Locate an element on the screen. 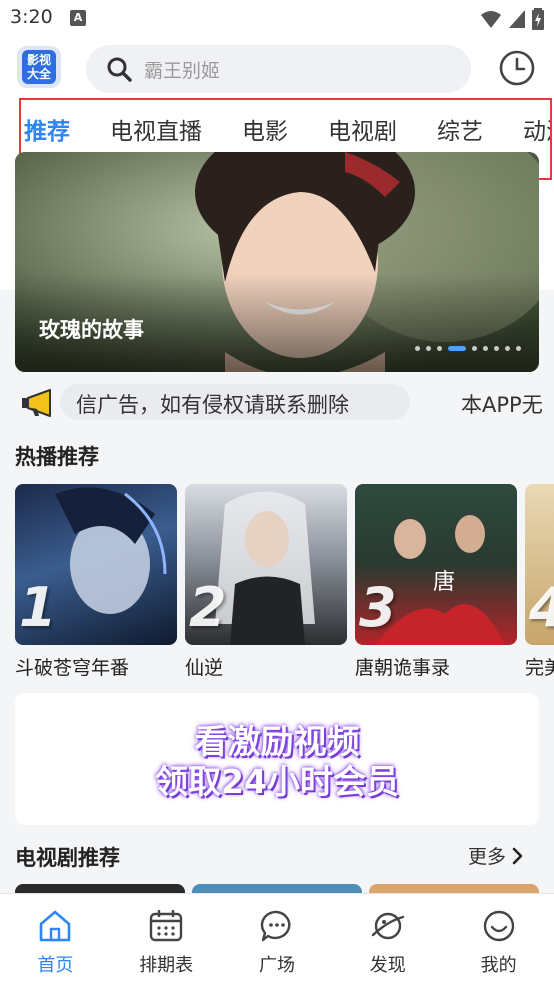 The width and height of the screenshot is (554, 986). poster-image: 唐 3 is located at coordinates (436, 564).